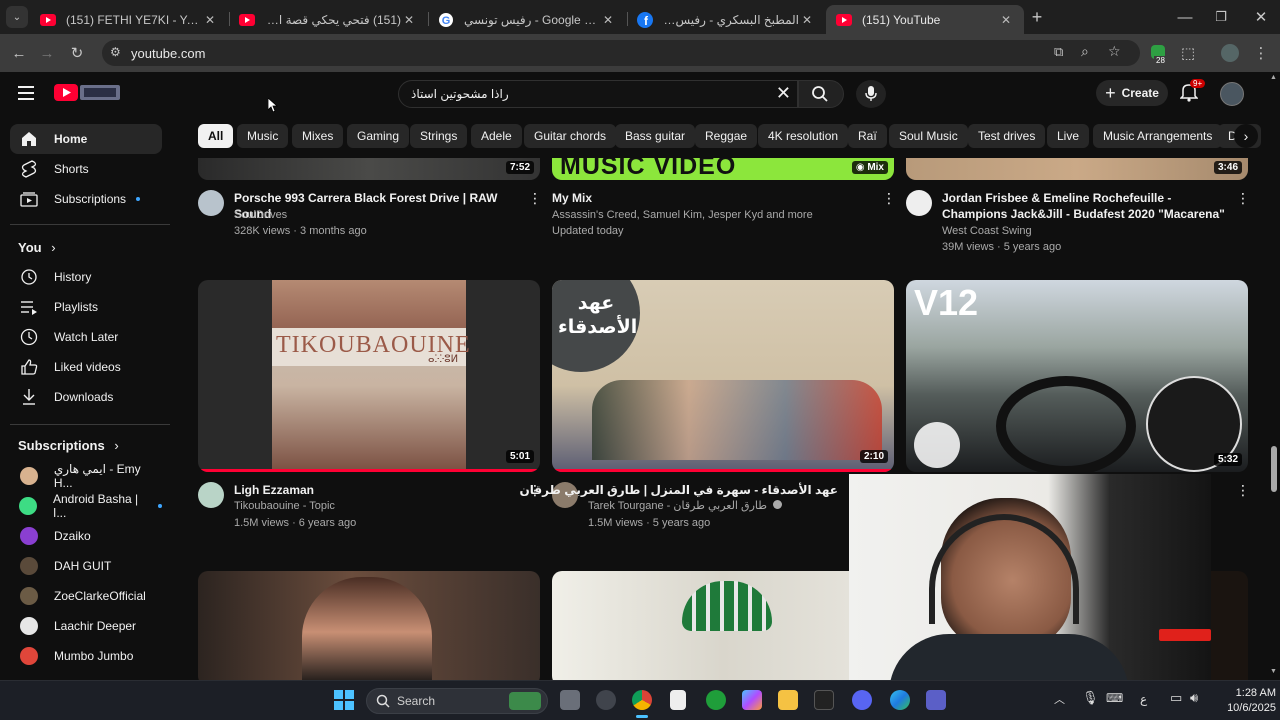  I want to click on file-explorer-icon, so click(788, 700).